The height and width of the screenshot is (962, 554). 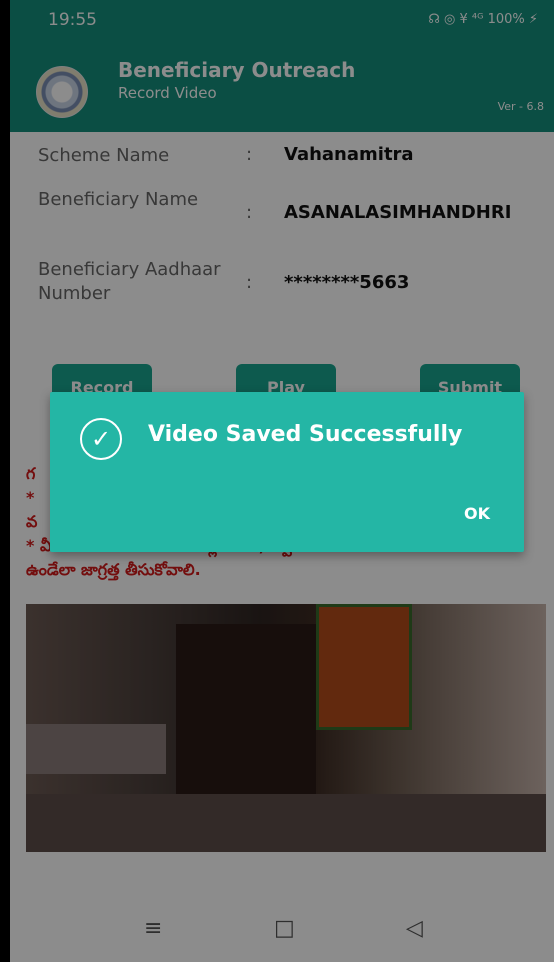 I want to click on check-circle-icon: ✓, so click(x=101, y=439).